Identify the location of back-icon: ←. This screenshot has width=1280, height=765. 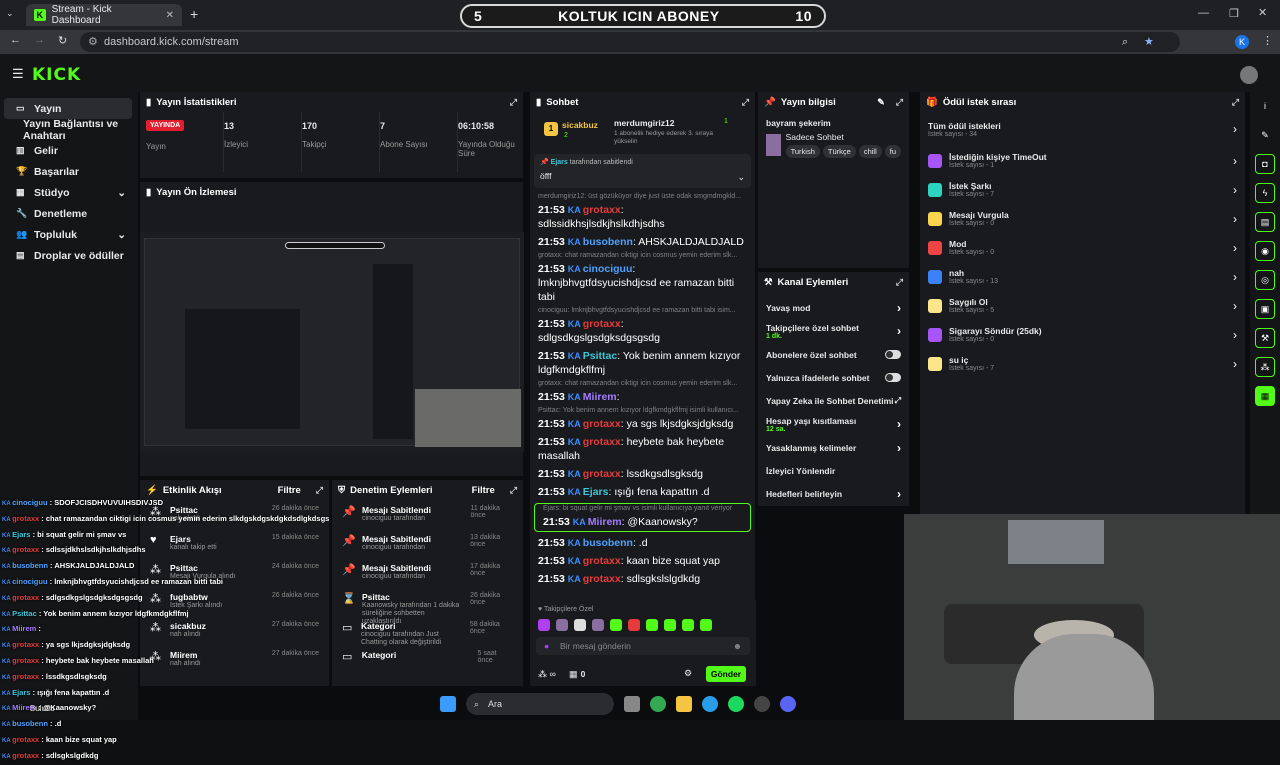
(15, 40).